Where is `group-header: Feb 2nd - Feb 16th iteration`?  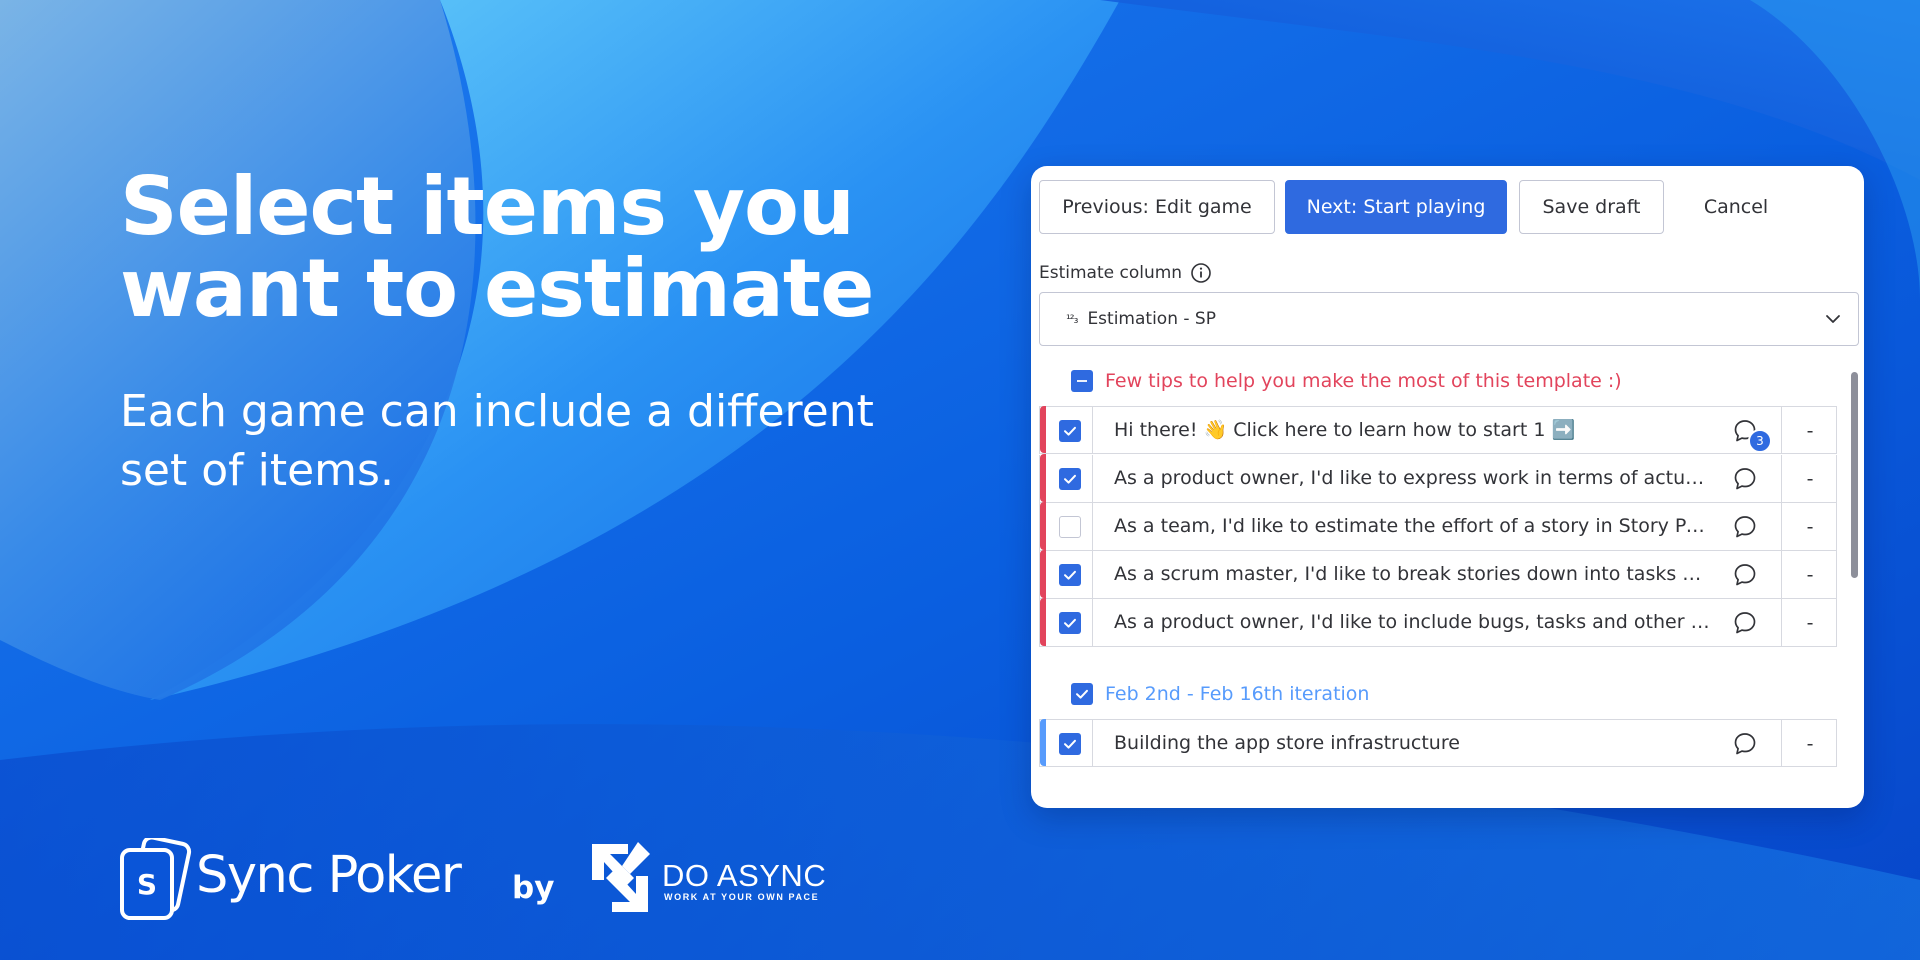 group-header: Feb 2nd - Feb 16th iteration is located at coordinates (1220, 694).